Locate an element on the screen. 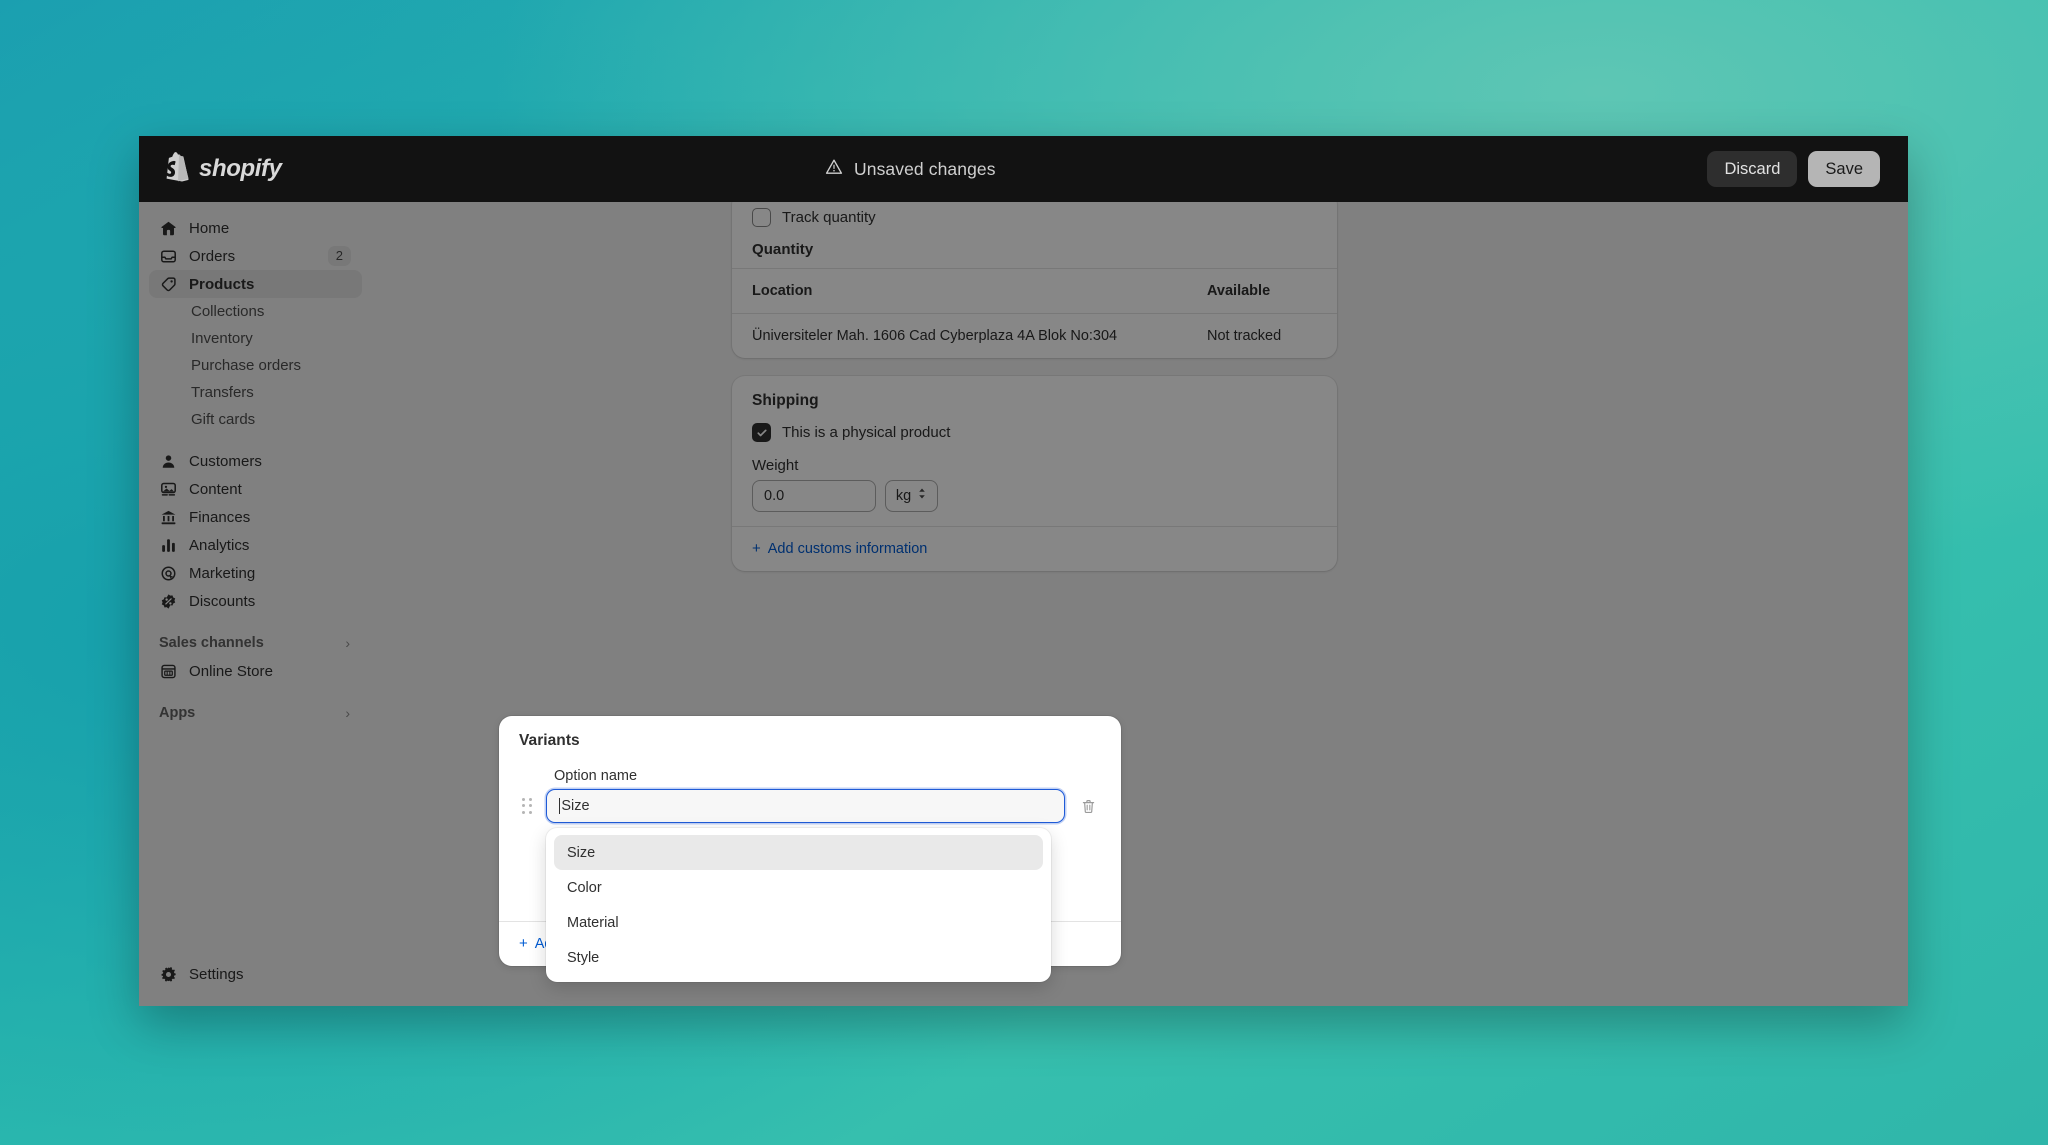  warning-triangle-icon is located at coordinates (834, 169).